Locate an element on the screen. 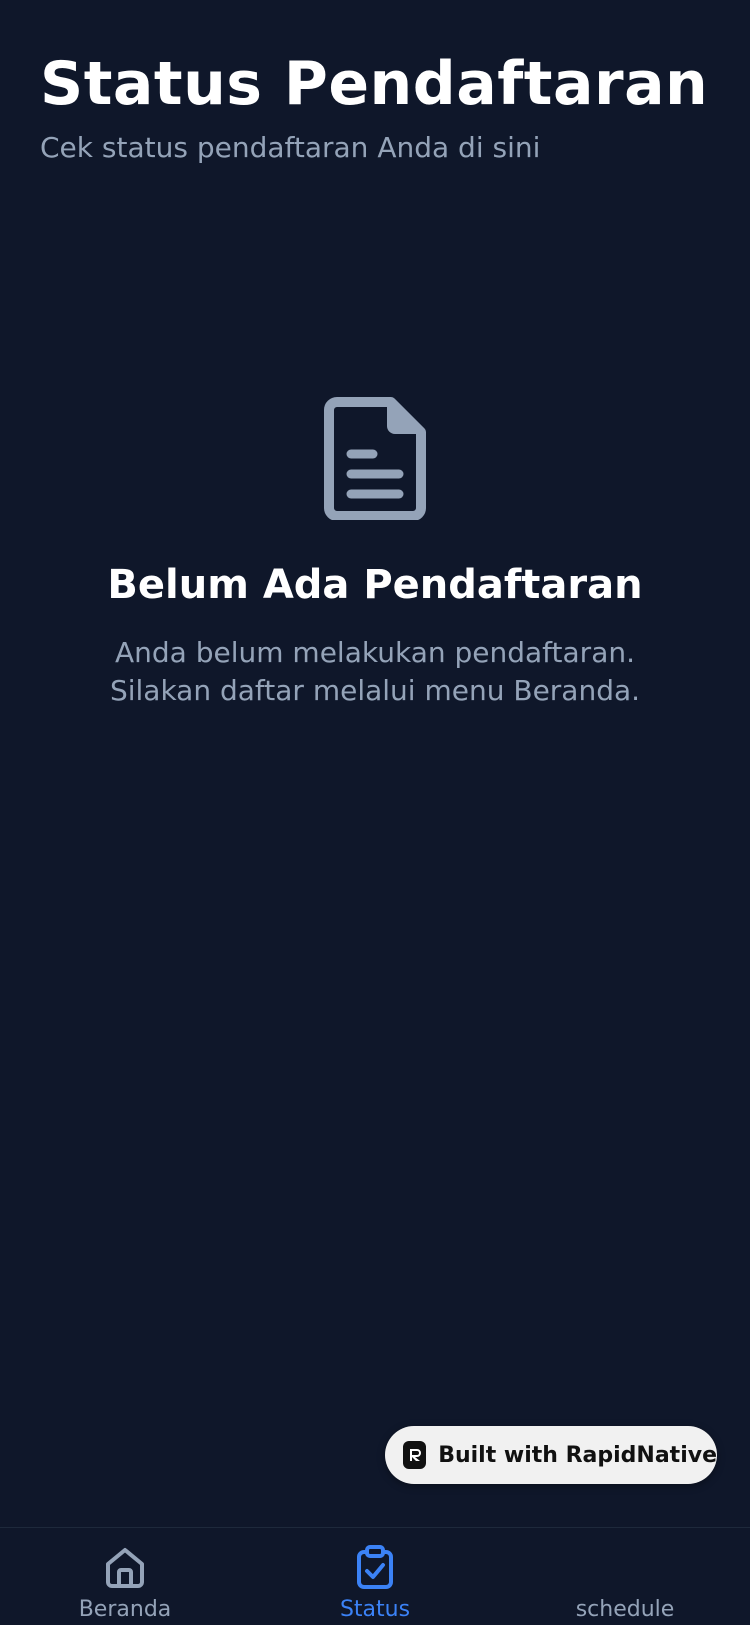  built-with-badge: Built with RapidNative is located at coordinates (551, 1455).